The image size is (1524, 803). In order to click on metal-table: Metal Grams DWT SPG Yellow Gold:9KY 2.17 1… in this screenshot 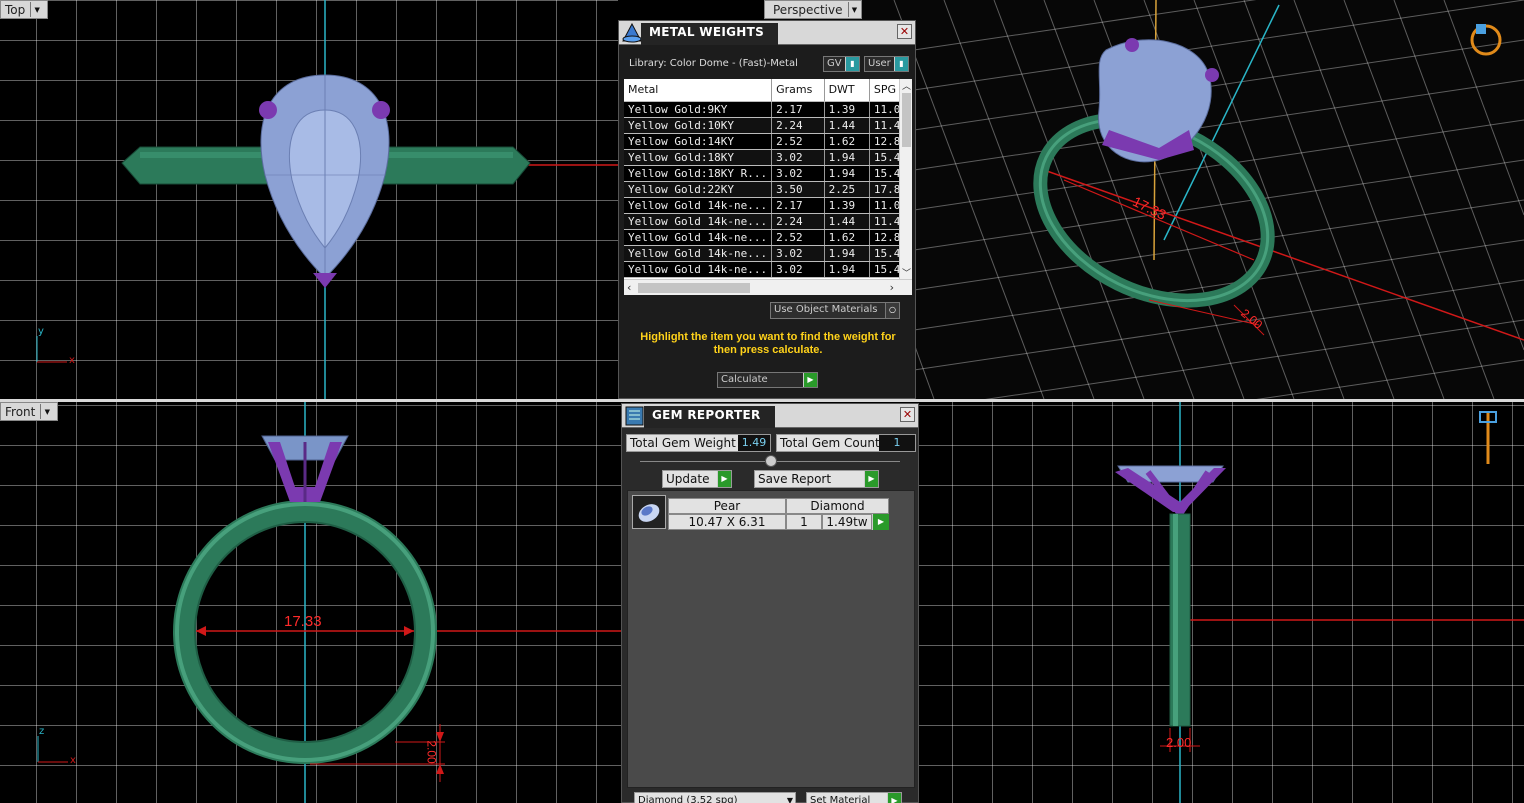, I will do `click(768, 187)`.